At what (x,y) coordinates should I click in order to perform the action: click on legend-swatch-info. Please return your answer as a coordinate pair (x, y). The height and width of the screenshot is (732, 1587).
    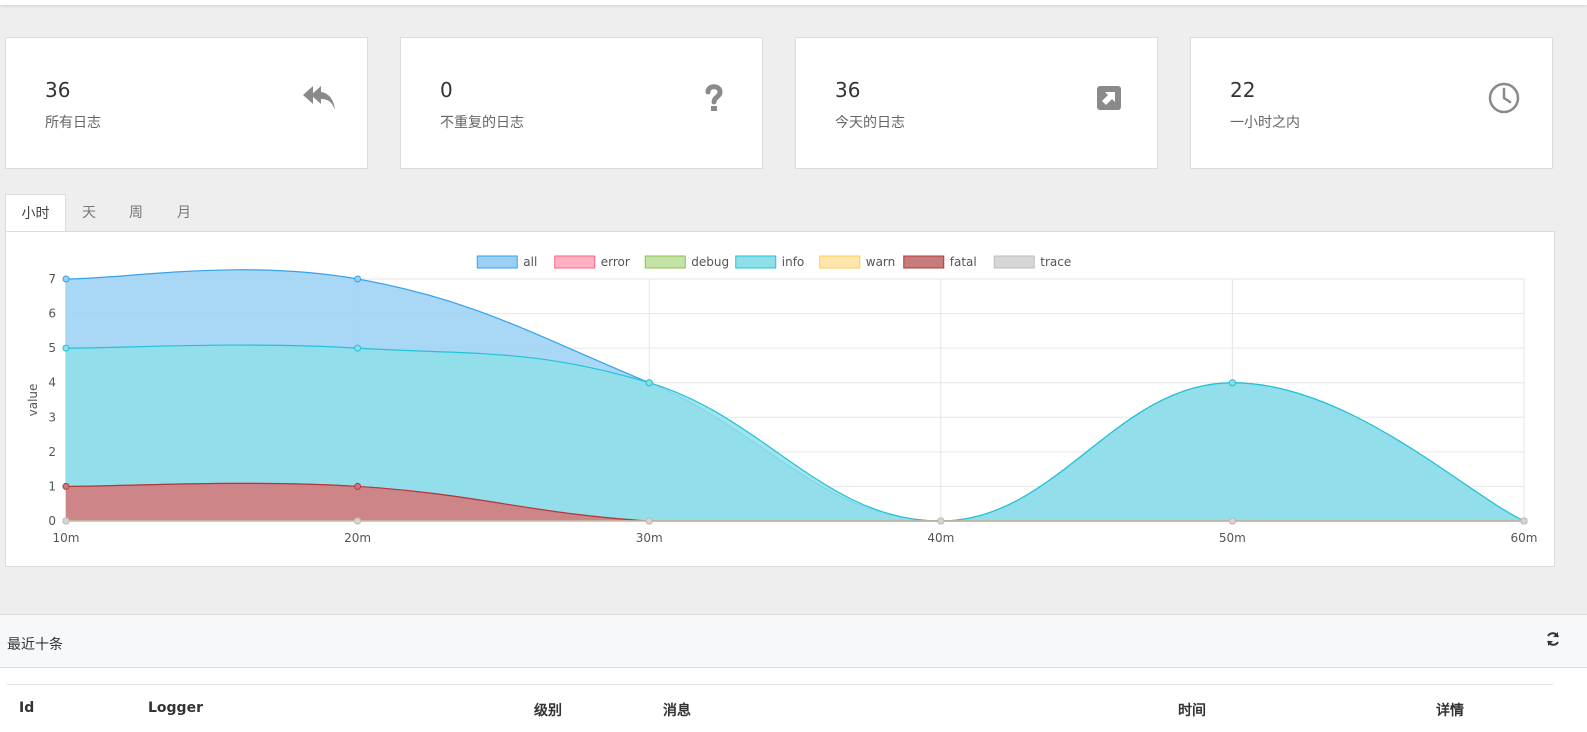
    Looking at the image, I should click on (756, 262).